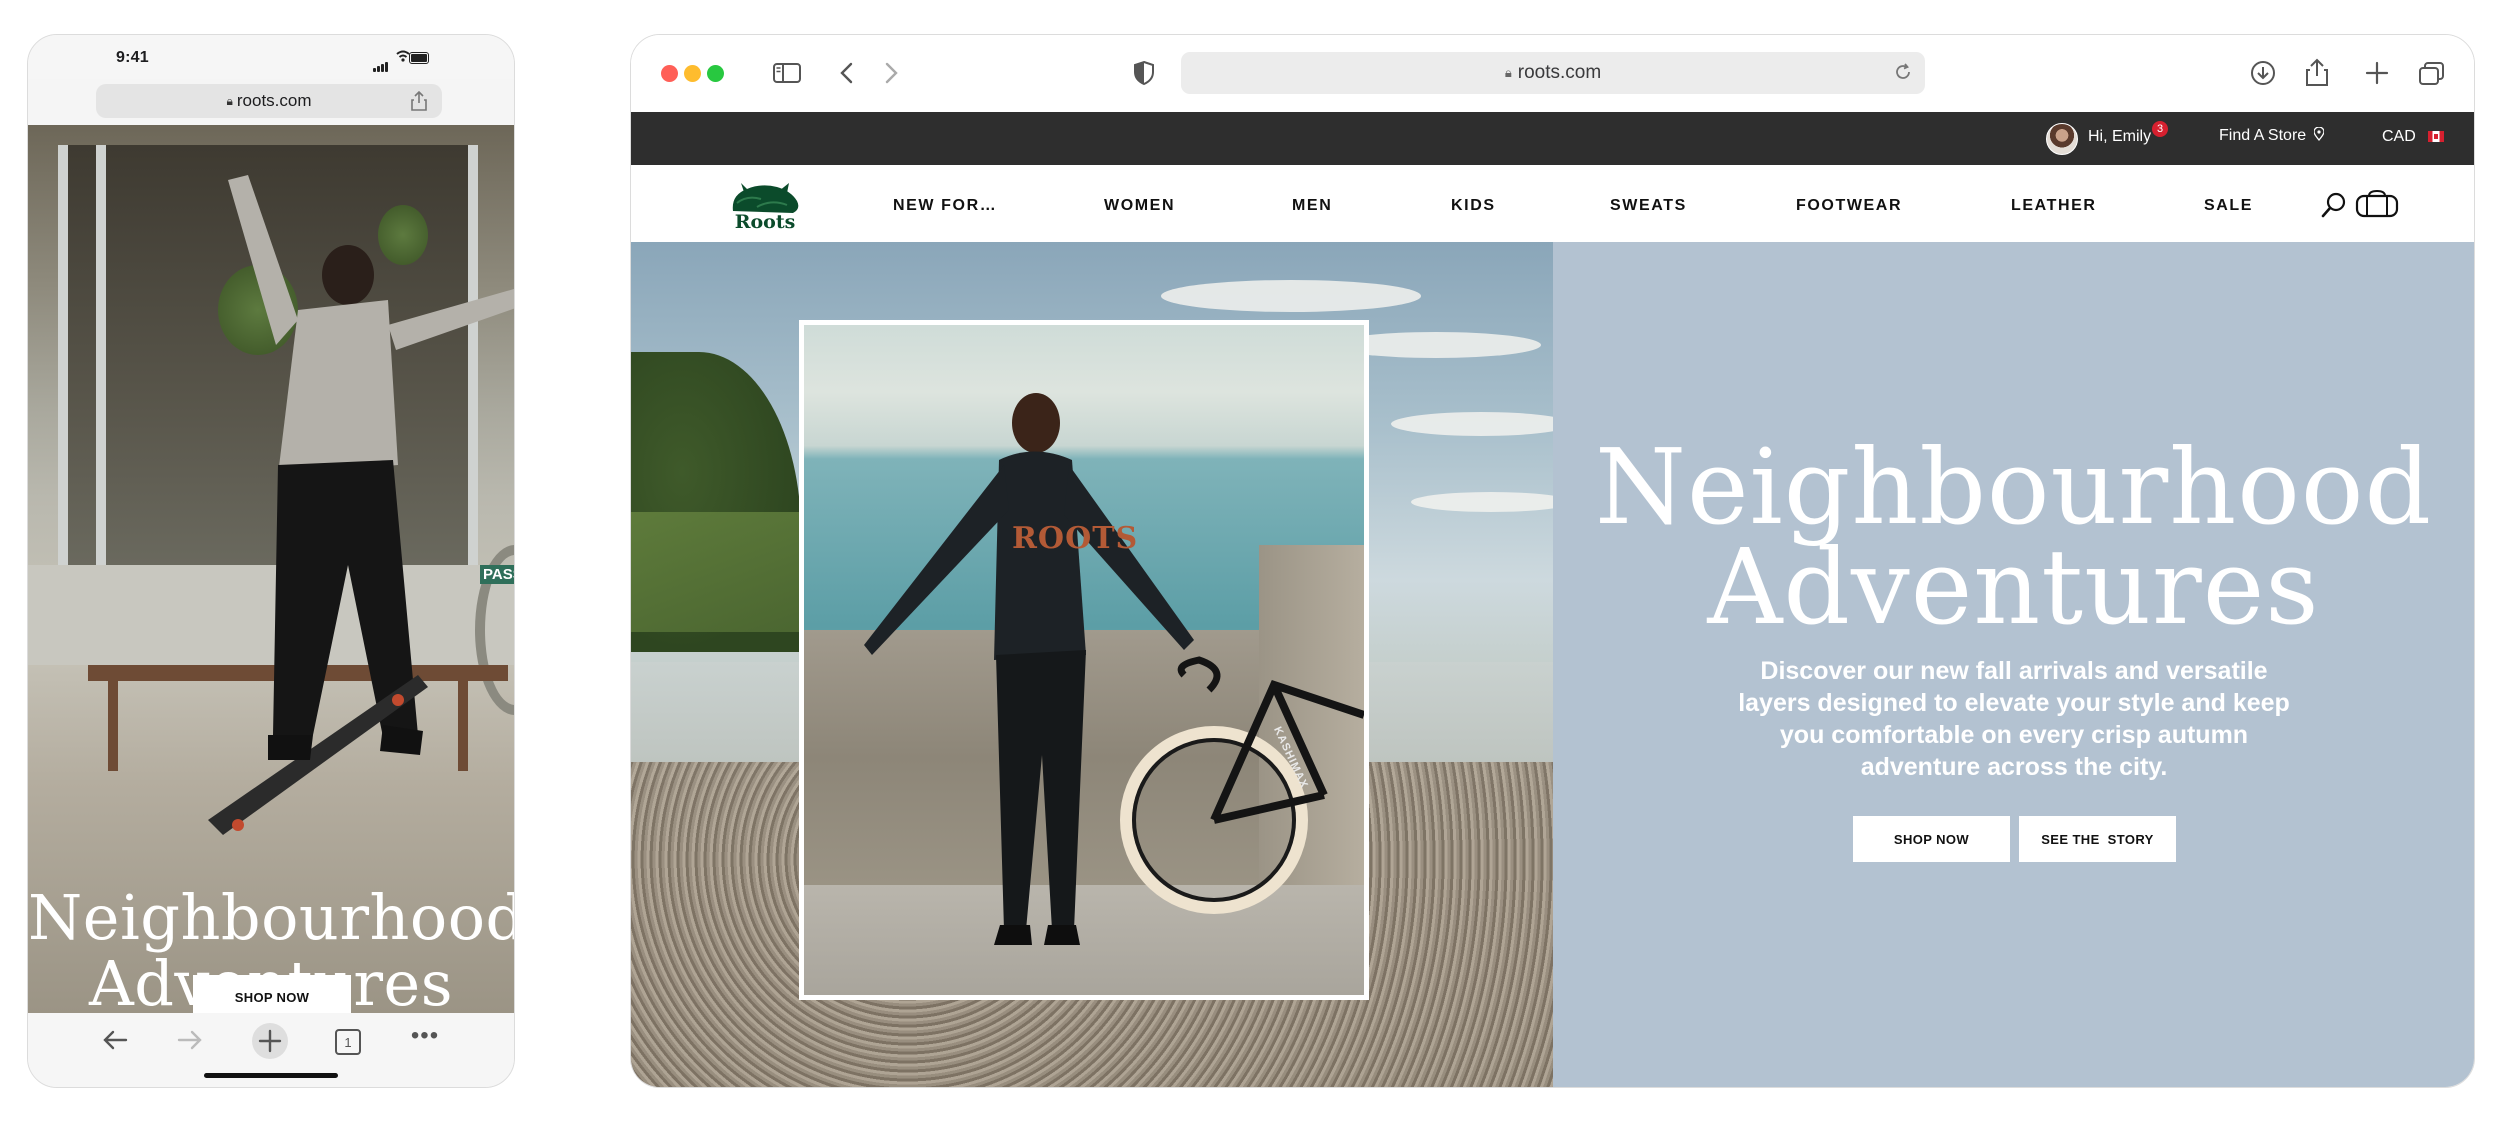 Image resolution: width=2500 pixels, height=1123 pixels. What do you see at coordinates (715, 73) in the screenshot?
I see `zoom-window-button` at bounding box center [715, 73].